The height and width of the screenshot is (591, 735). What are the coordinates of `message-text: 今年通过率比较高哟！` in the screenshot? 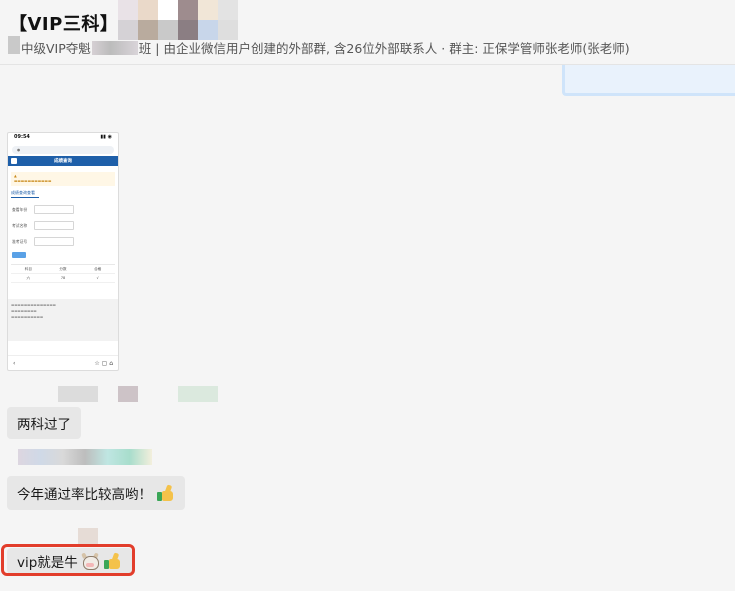 It's located at (84, 495).